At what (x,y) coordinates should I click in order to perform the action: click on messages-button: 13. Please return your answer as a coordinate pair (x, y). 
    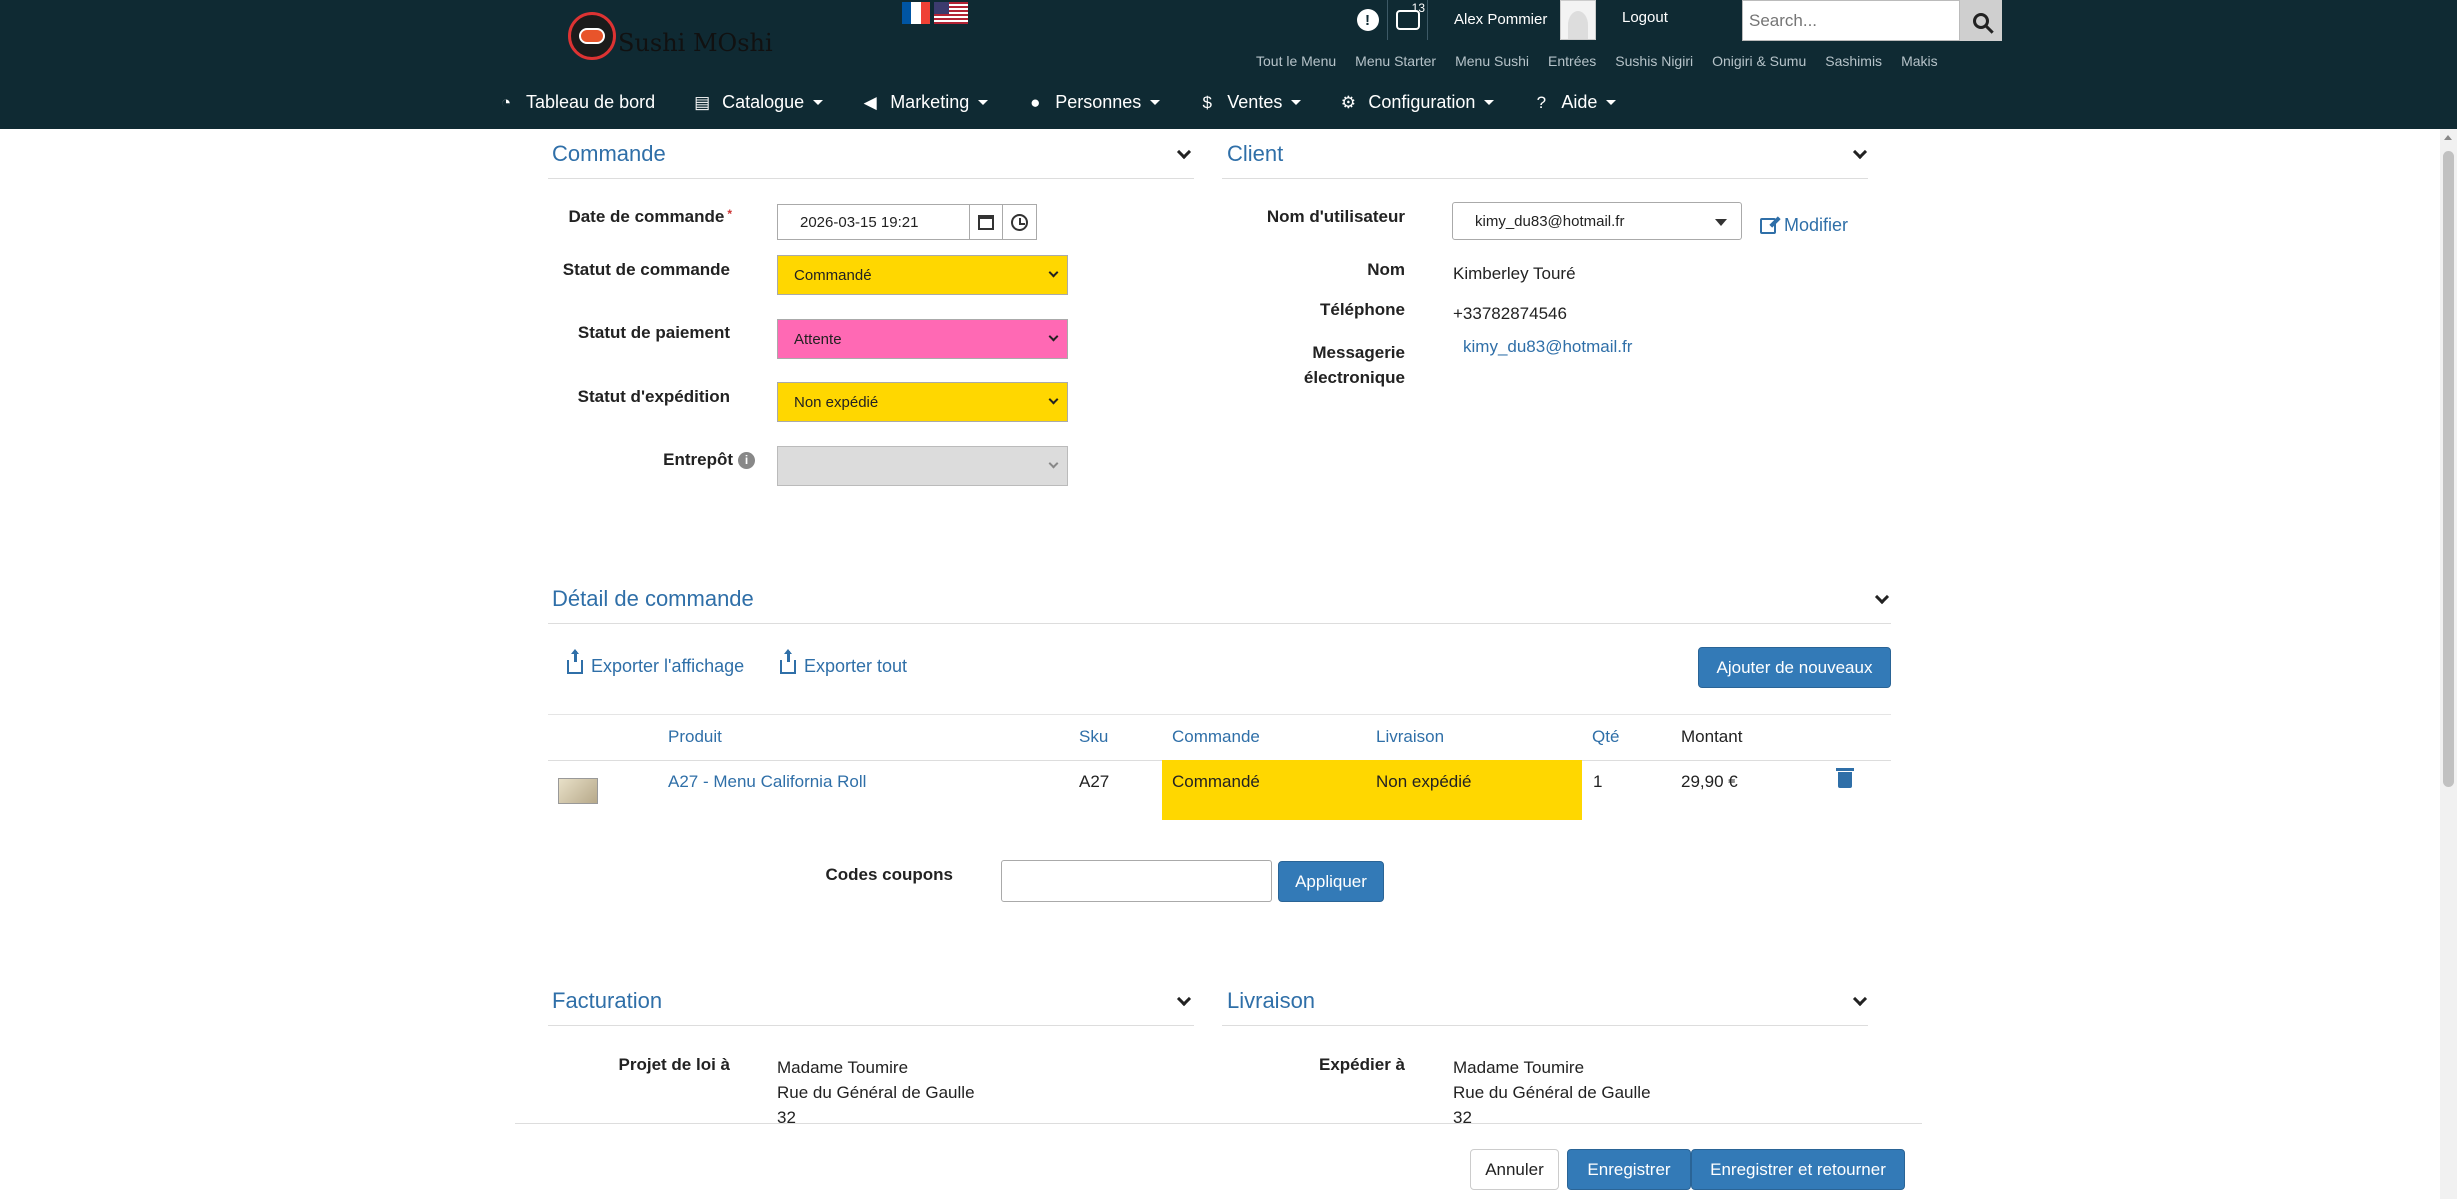
    Looking at the image, I should click on (1408, 20).